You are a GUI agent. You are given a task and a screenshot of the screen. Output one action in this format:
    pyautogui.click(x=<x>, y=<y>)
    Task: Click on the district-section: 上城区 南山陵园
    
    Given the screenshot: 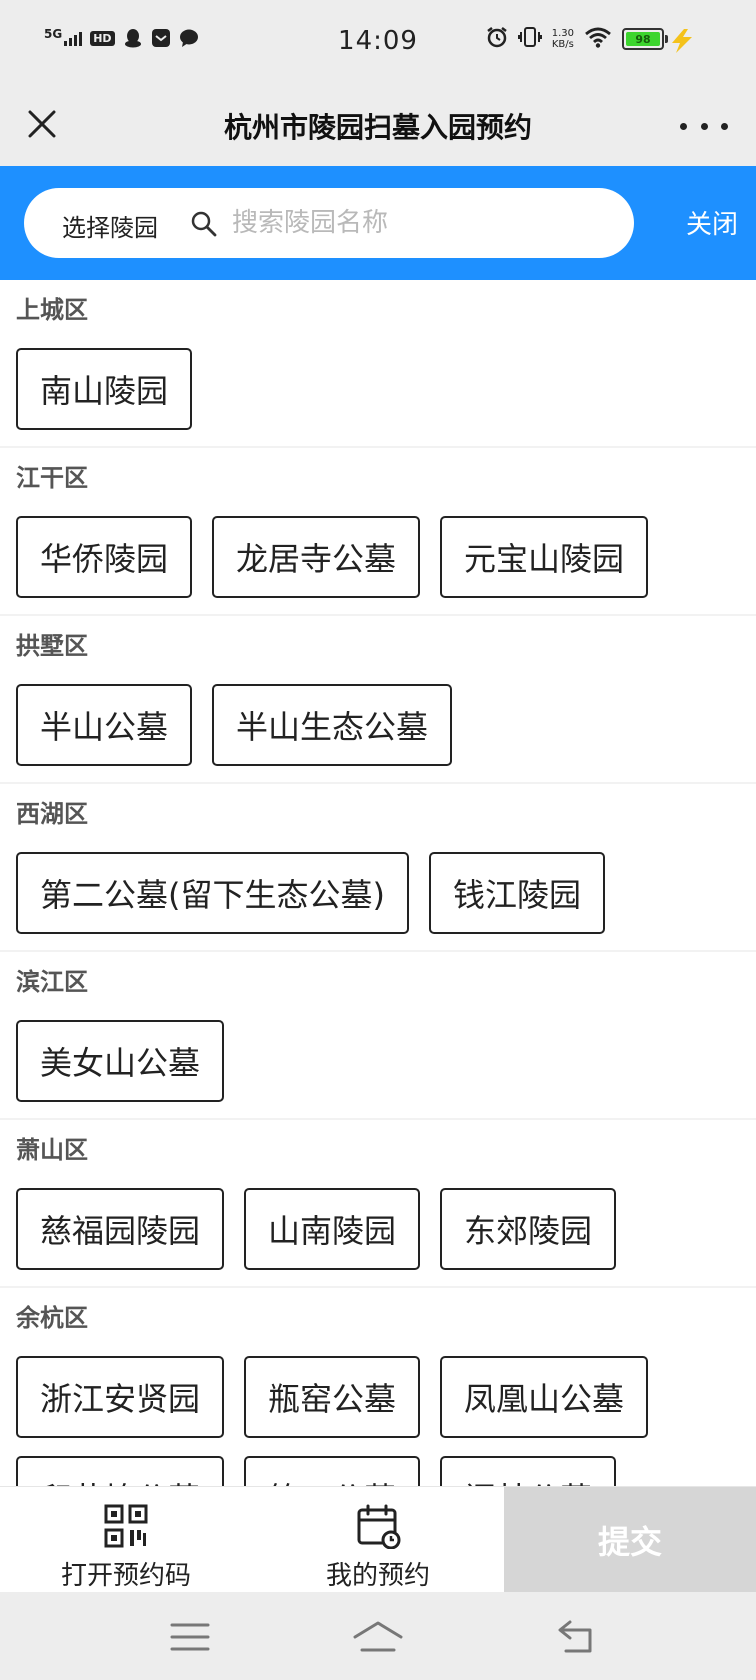 What is the action you would take?
    pyautogui.click(x=378, y=364)
    